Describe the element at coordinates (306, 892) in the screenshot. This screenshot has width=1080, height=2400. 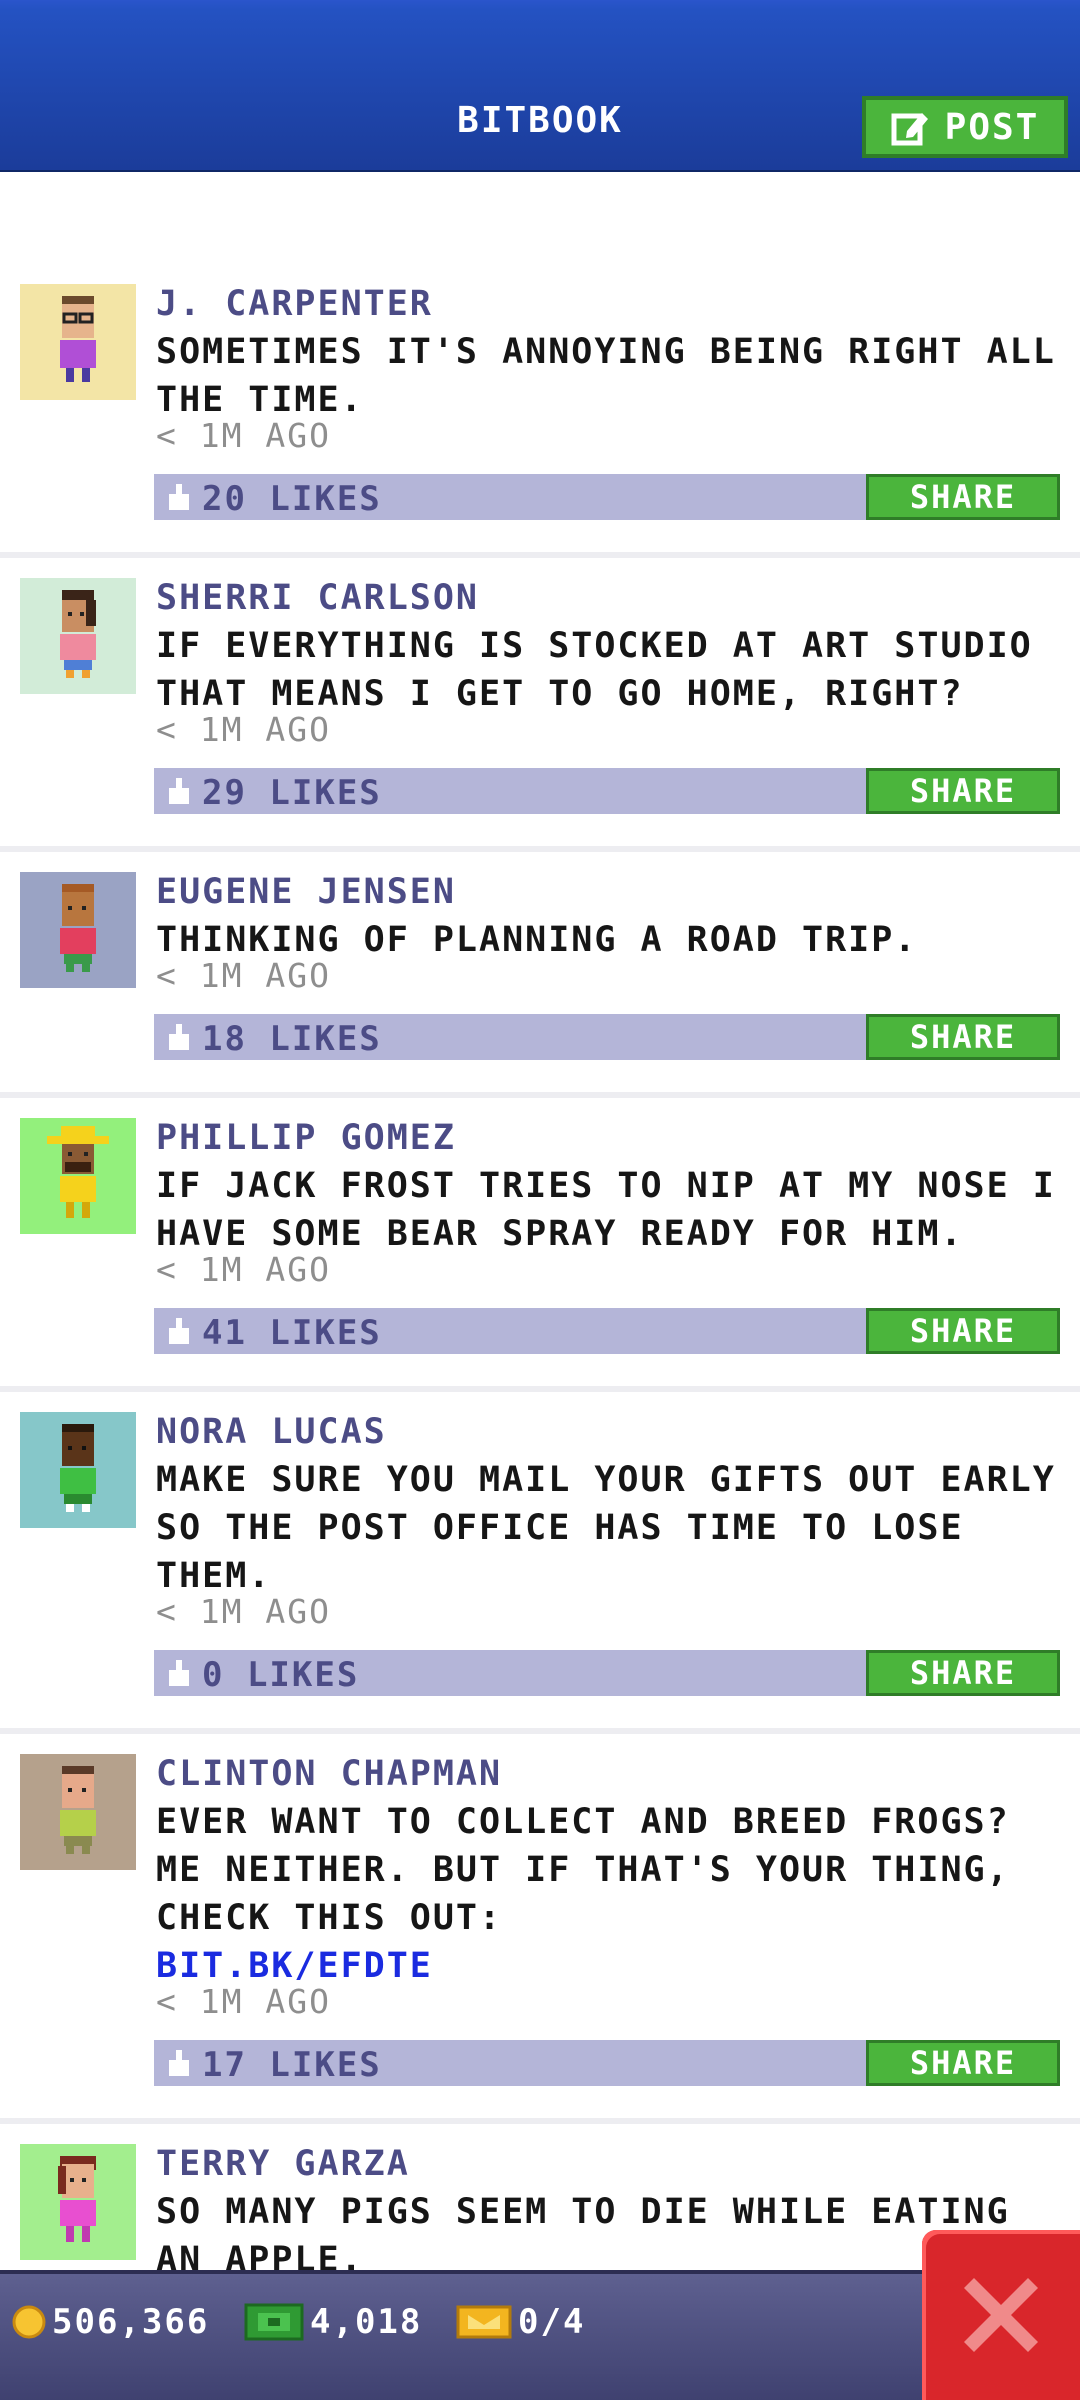
I see `post-author: EUGENE JENSEN` at that location.